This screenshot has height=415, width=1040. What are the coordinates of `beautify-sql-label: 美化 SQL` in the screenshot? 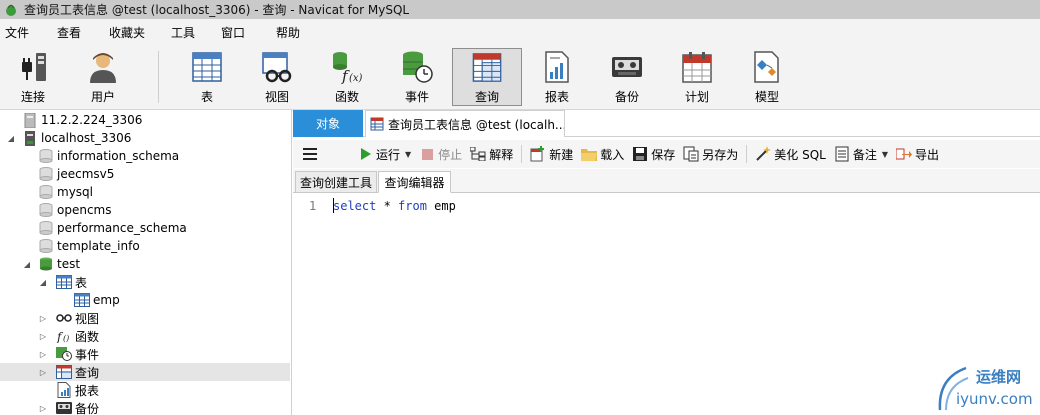 It's located at (800, 154).